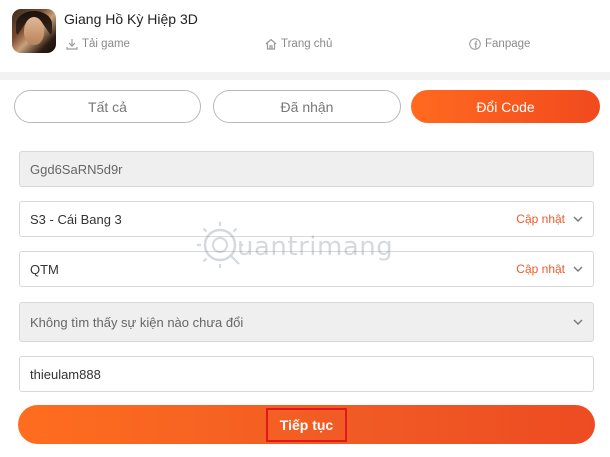 This screenshot has height=457, width=610. Describe the element at coordinates (72, 44) in the screenshot. I see `download-icon` at that location.